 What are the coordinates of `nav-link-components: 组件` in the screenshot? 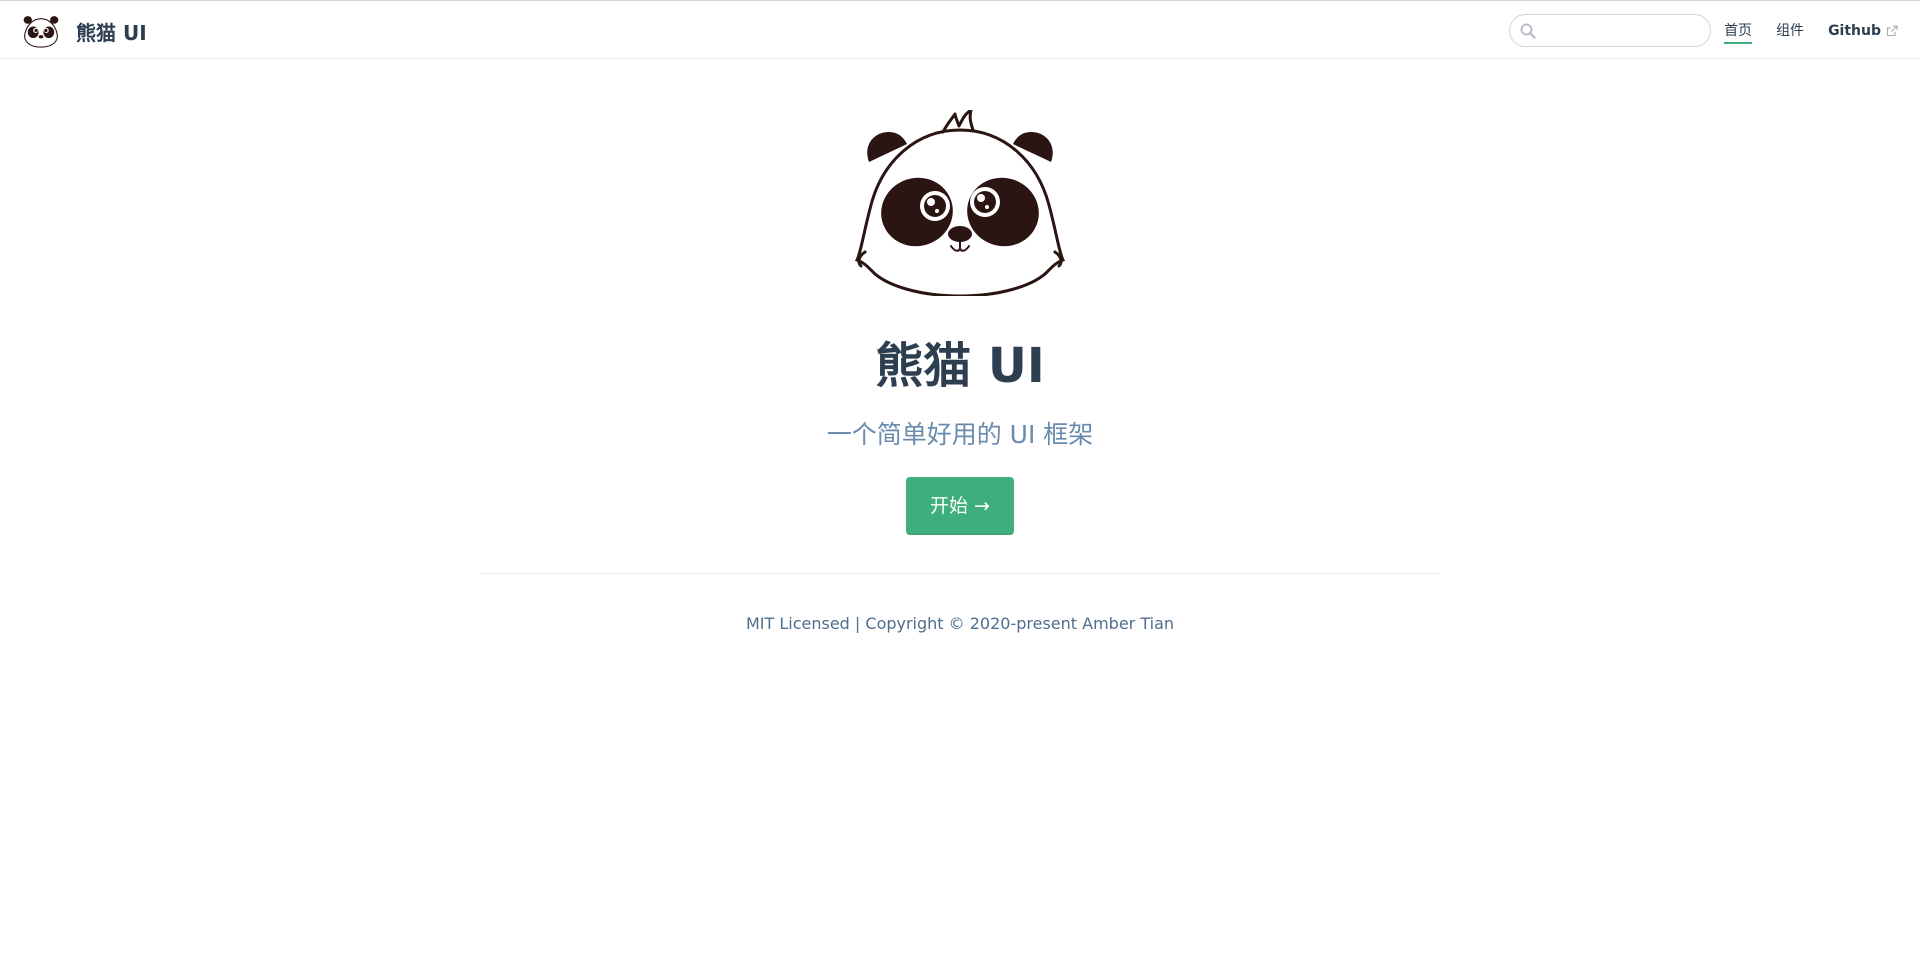 It's located at (1790, 31).